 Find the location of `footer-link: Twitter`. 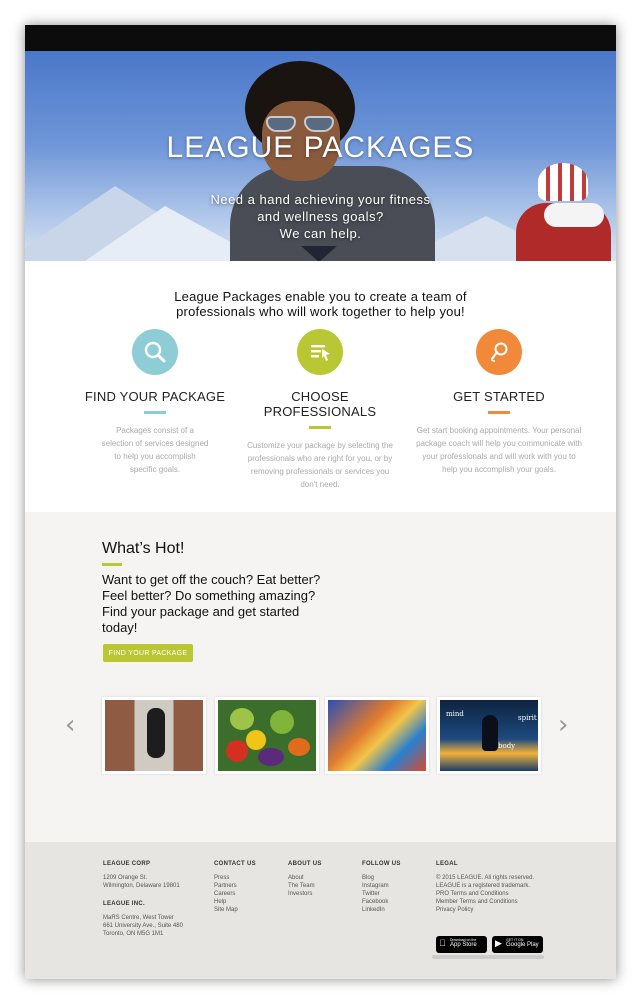

footer-link: Twitter is located at coordinates (381, 894).